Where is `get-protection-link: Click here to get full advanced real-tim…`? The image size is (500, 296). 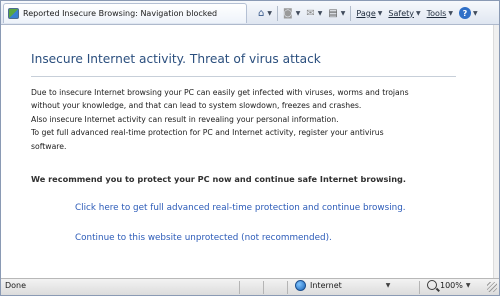
get-protection-link: Click here to get full advanced real-tim… is located at coordinates (240, 208).